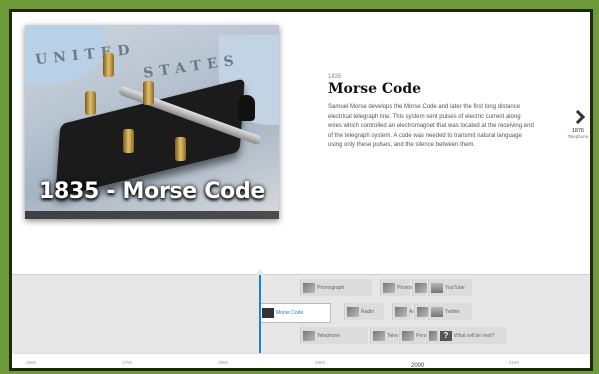  I want to click on timeline-event-pers: Pers, so click(413, 335).